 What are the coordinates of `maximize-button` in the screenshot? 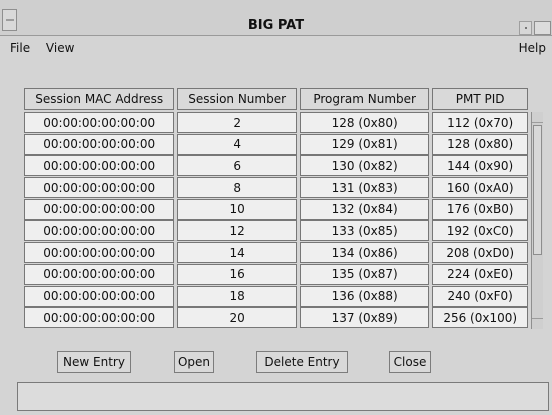 It's located at (542, 28).